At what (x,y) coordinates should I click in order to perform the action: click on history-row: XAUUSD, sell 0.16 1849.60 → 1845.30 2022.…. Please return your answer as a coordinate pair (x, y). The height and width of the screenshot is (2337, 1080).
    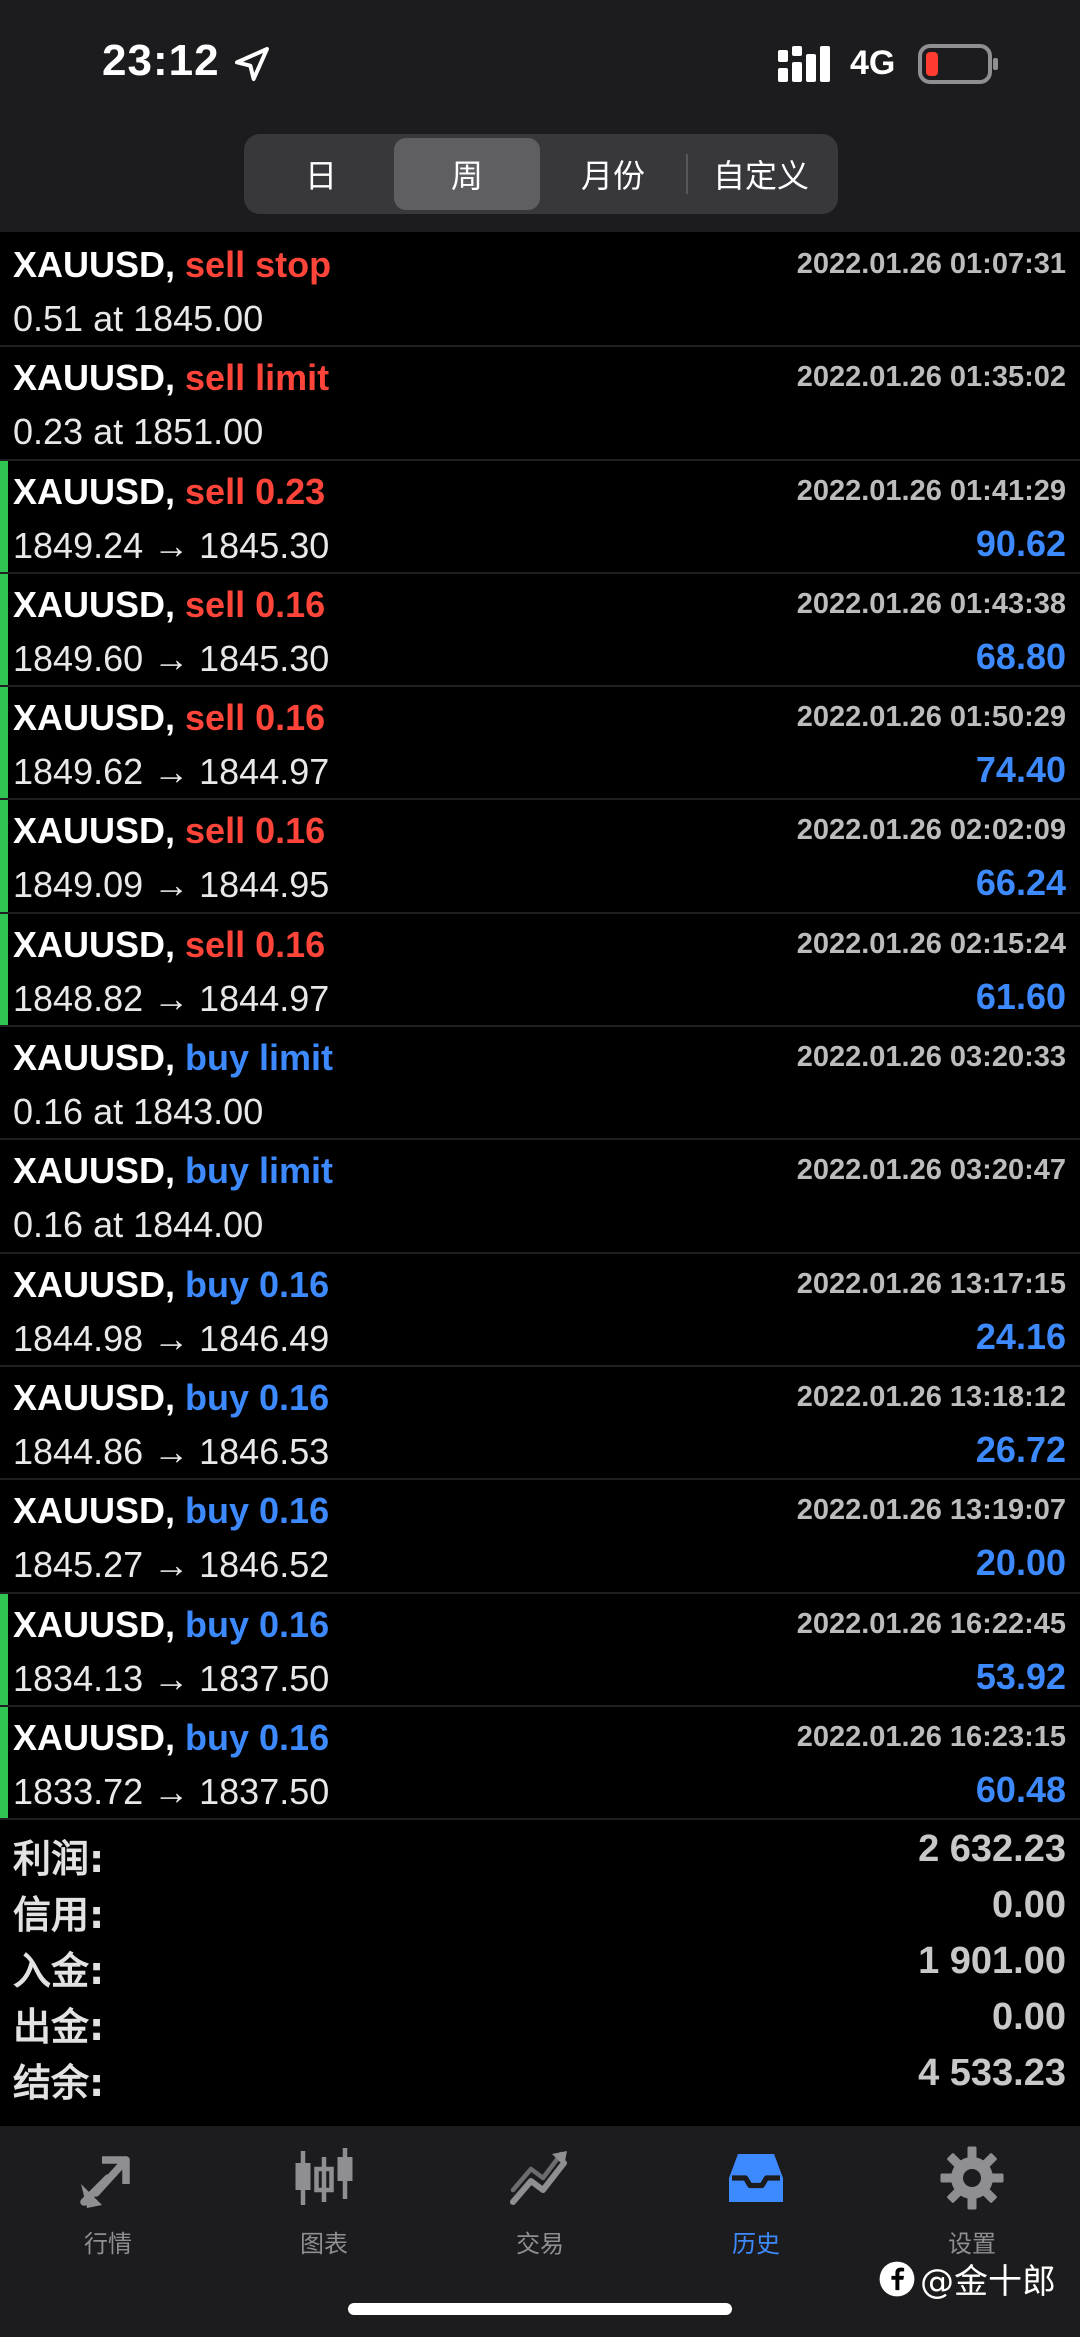
    Looking at the image, I should click on (540, 630).